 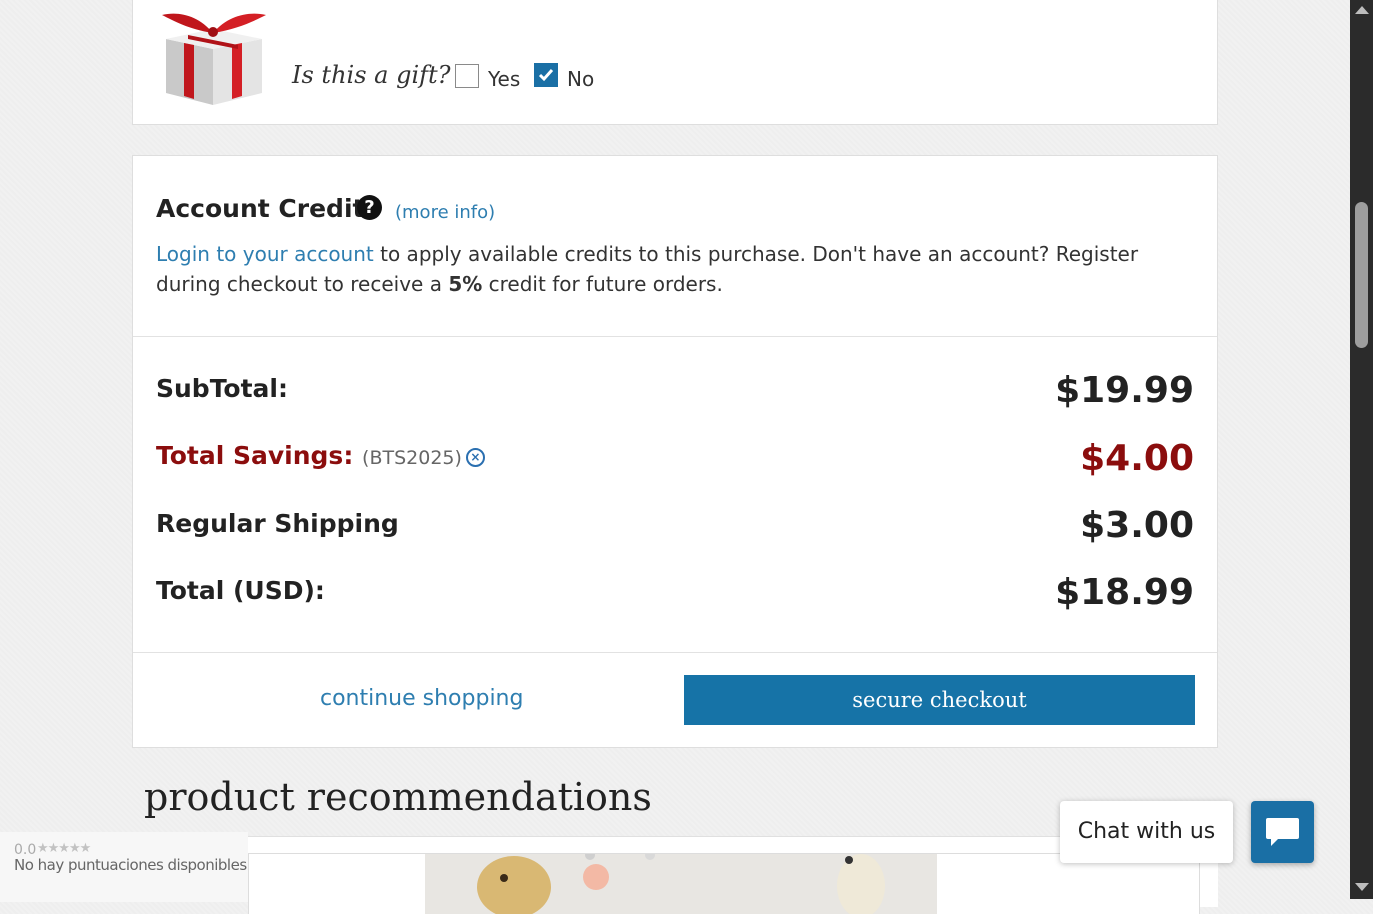 I want to click on rating-text: No hay puntuaciones disponibles, so click(x=130, y=865).